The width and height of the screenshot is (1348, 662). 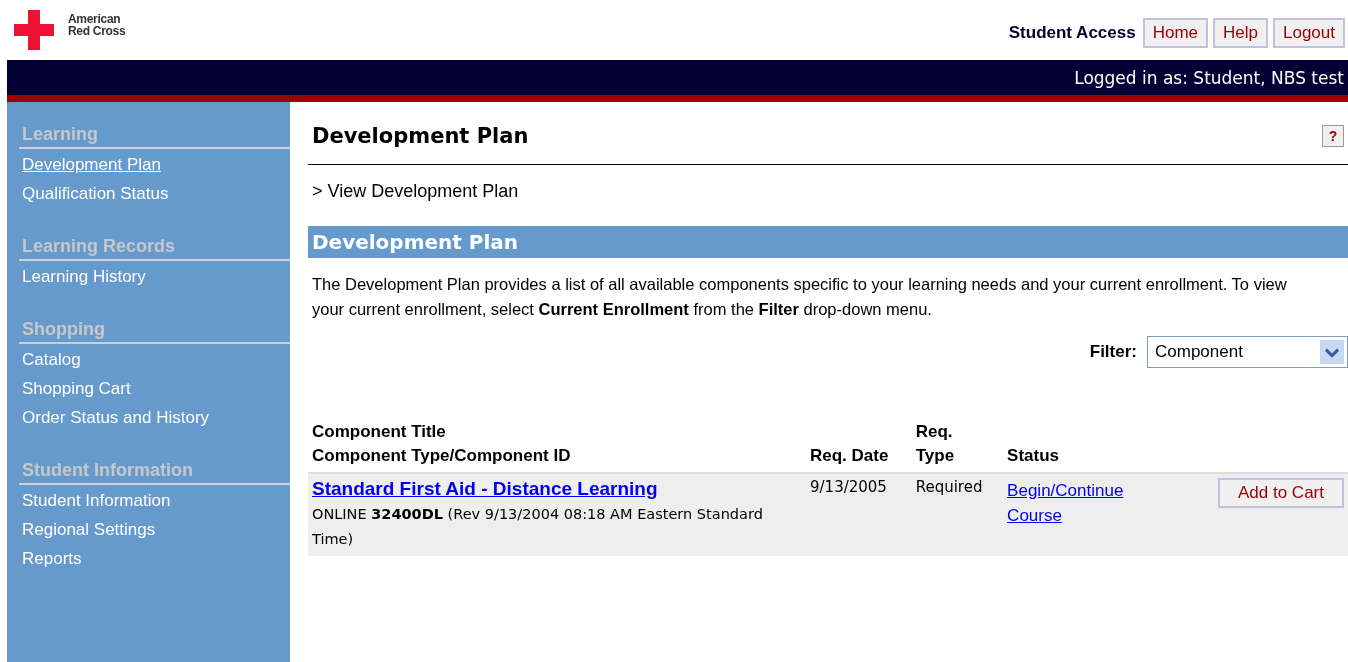 I want to click on cross-logo-icon, so click(x=34, y=30).